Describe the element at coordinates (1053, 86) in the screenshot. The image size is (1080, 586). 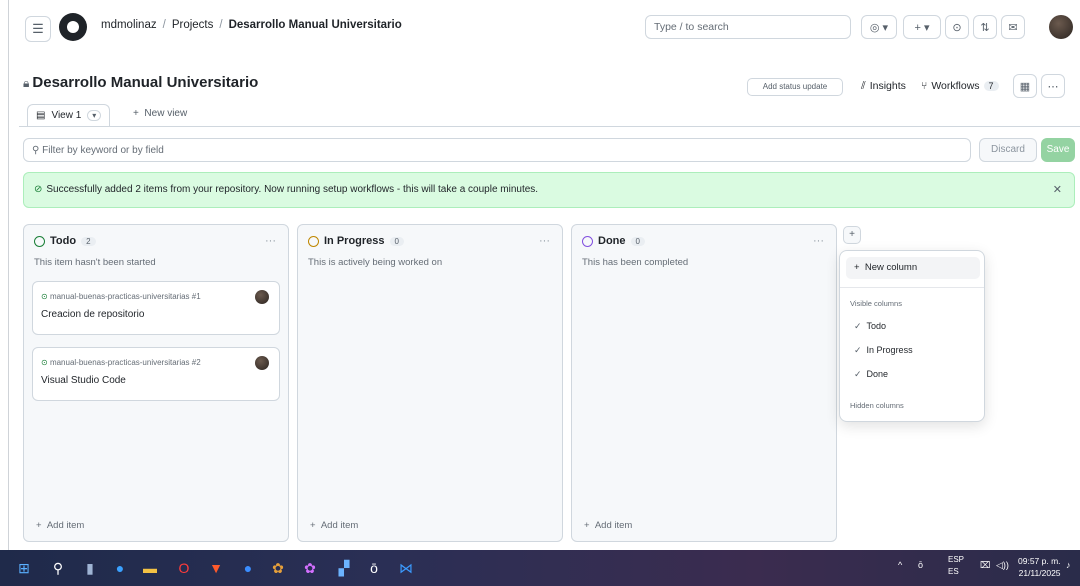
I see `more-options-icon: ⋯` at that location.